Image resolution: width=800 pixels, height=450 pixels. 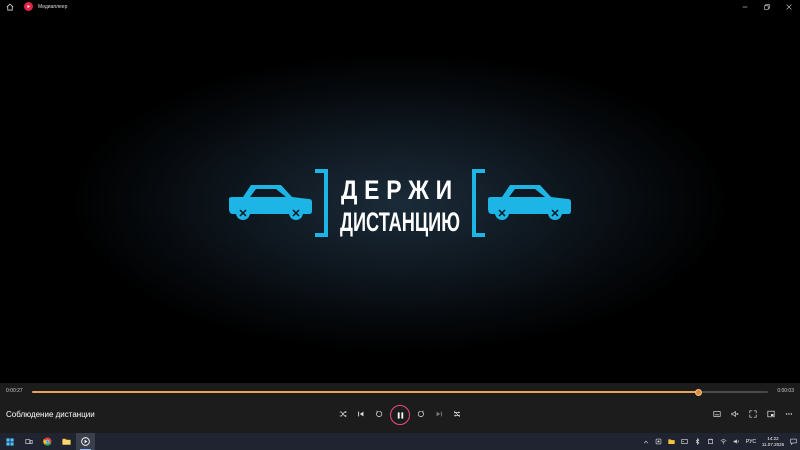 What do you see at coordinates (400, 6) in the screenshot?
I see `title-bar: Медиаплеер` at bounding box center [400, 6].